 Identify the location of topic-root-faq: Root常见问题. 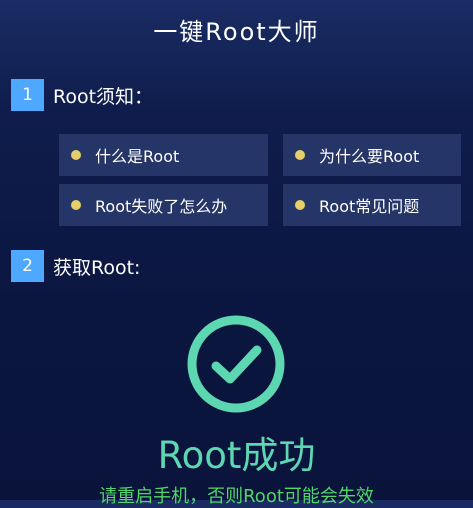
(372, 205).